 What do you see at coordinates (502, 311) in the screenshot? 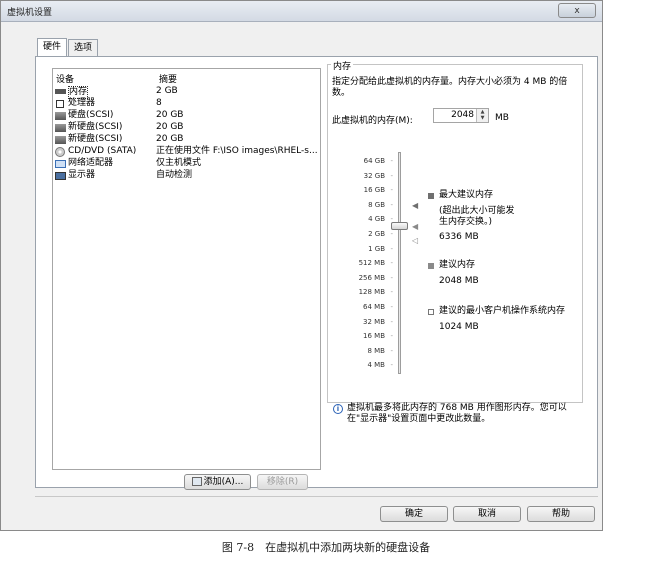
I see `min-legend-label: 建议的最小客户机操作系统内存` at bounding box center [502, 311].